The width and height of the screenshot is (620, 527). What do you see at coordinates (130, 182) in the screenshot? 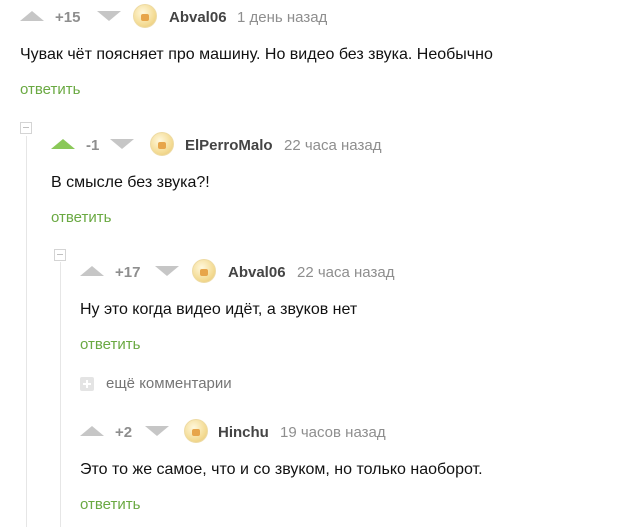
I see `comment-text: В смысле без звука?!` at bounding box center [130, 182].